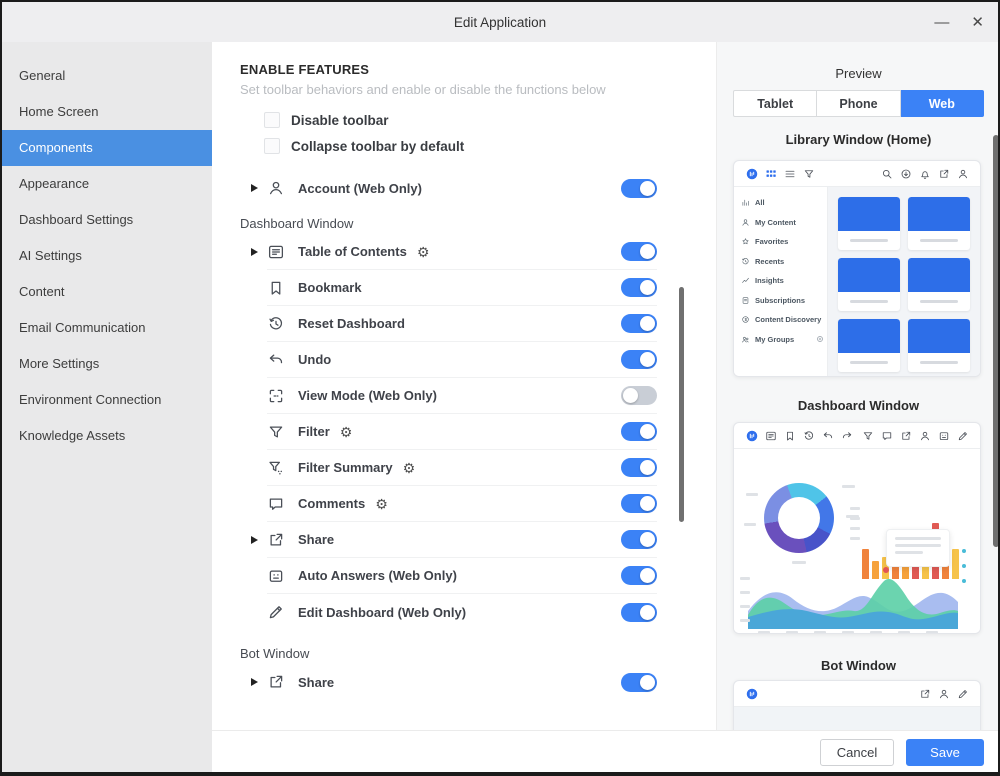  Describe the element at coordinates (942, 103) in the screenshot. I see `preview-tab-web: Web` at that location.